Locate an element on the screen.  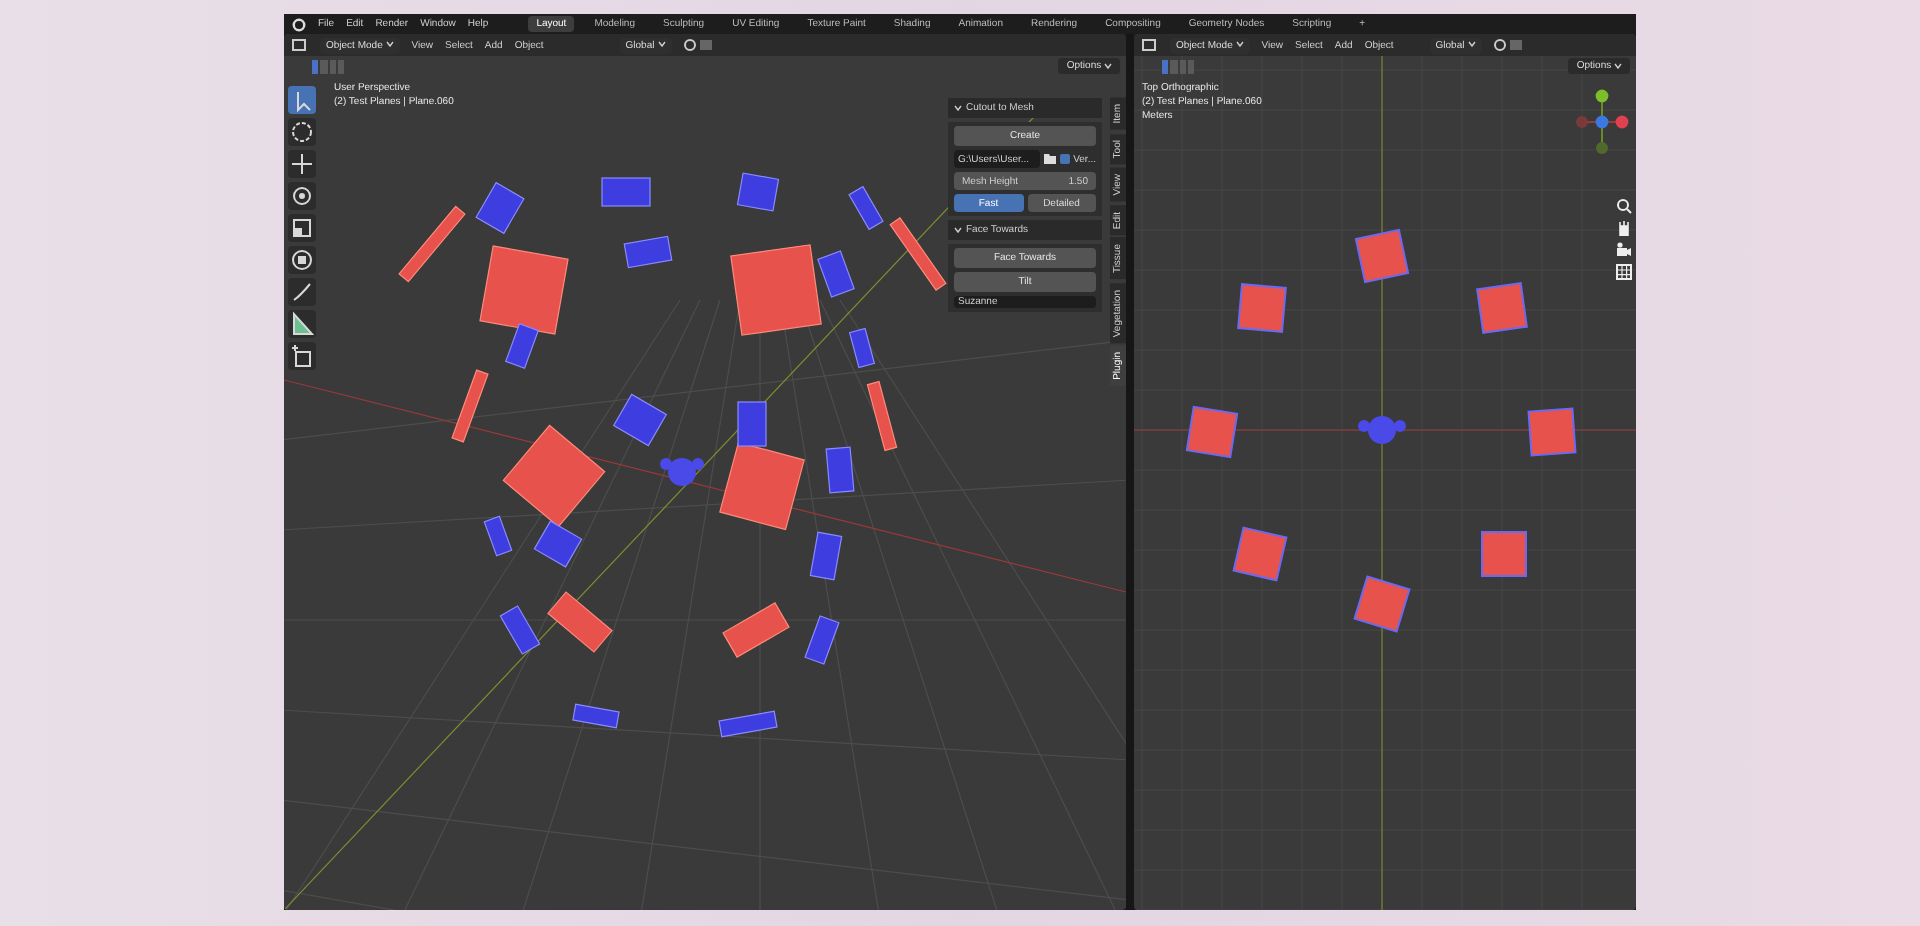
annotate-tool-button is located at coordinates (302, 292).